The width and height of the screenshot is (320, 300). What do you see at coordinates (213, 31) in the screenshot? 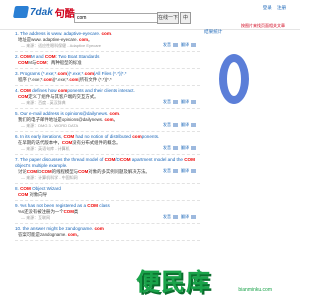
I see `sidebar-title: 结果统计` at bounding box center [213, 31].